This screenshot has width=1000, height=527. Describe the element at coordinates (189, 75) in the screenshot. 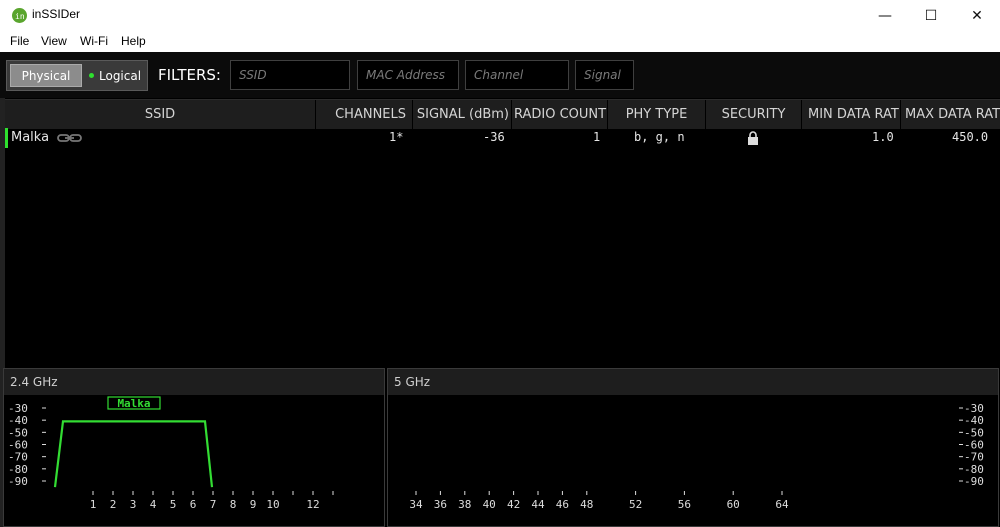

I see `filters-label: FILTERS:` at that location.